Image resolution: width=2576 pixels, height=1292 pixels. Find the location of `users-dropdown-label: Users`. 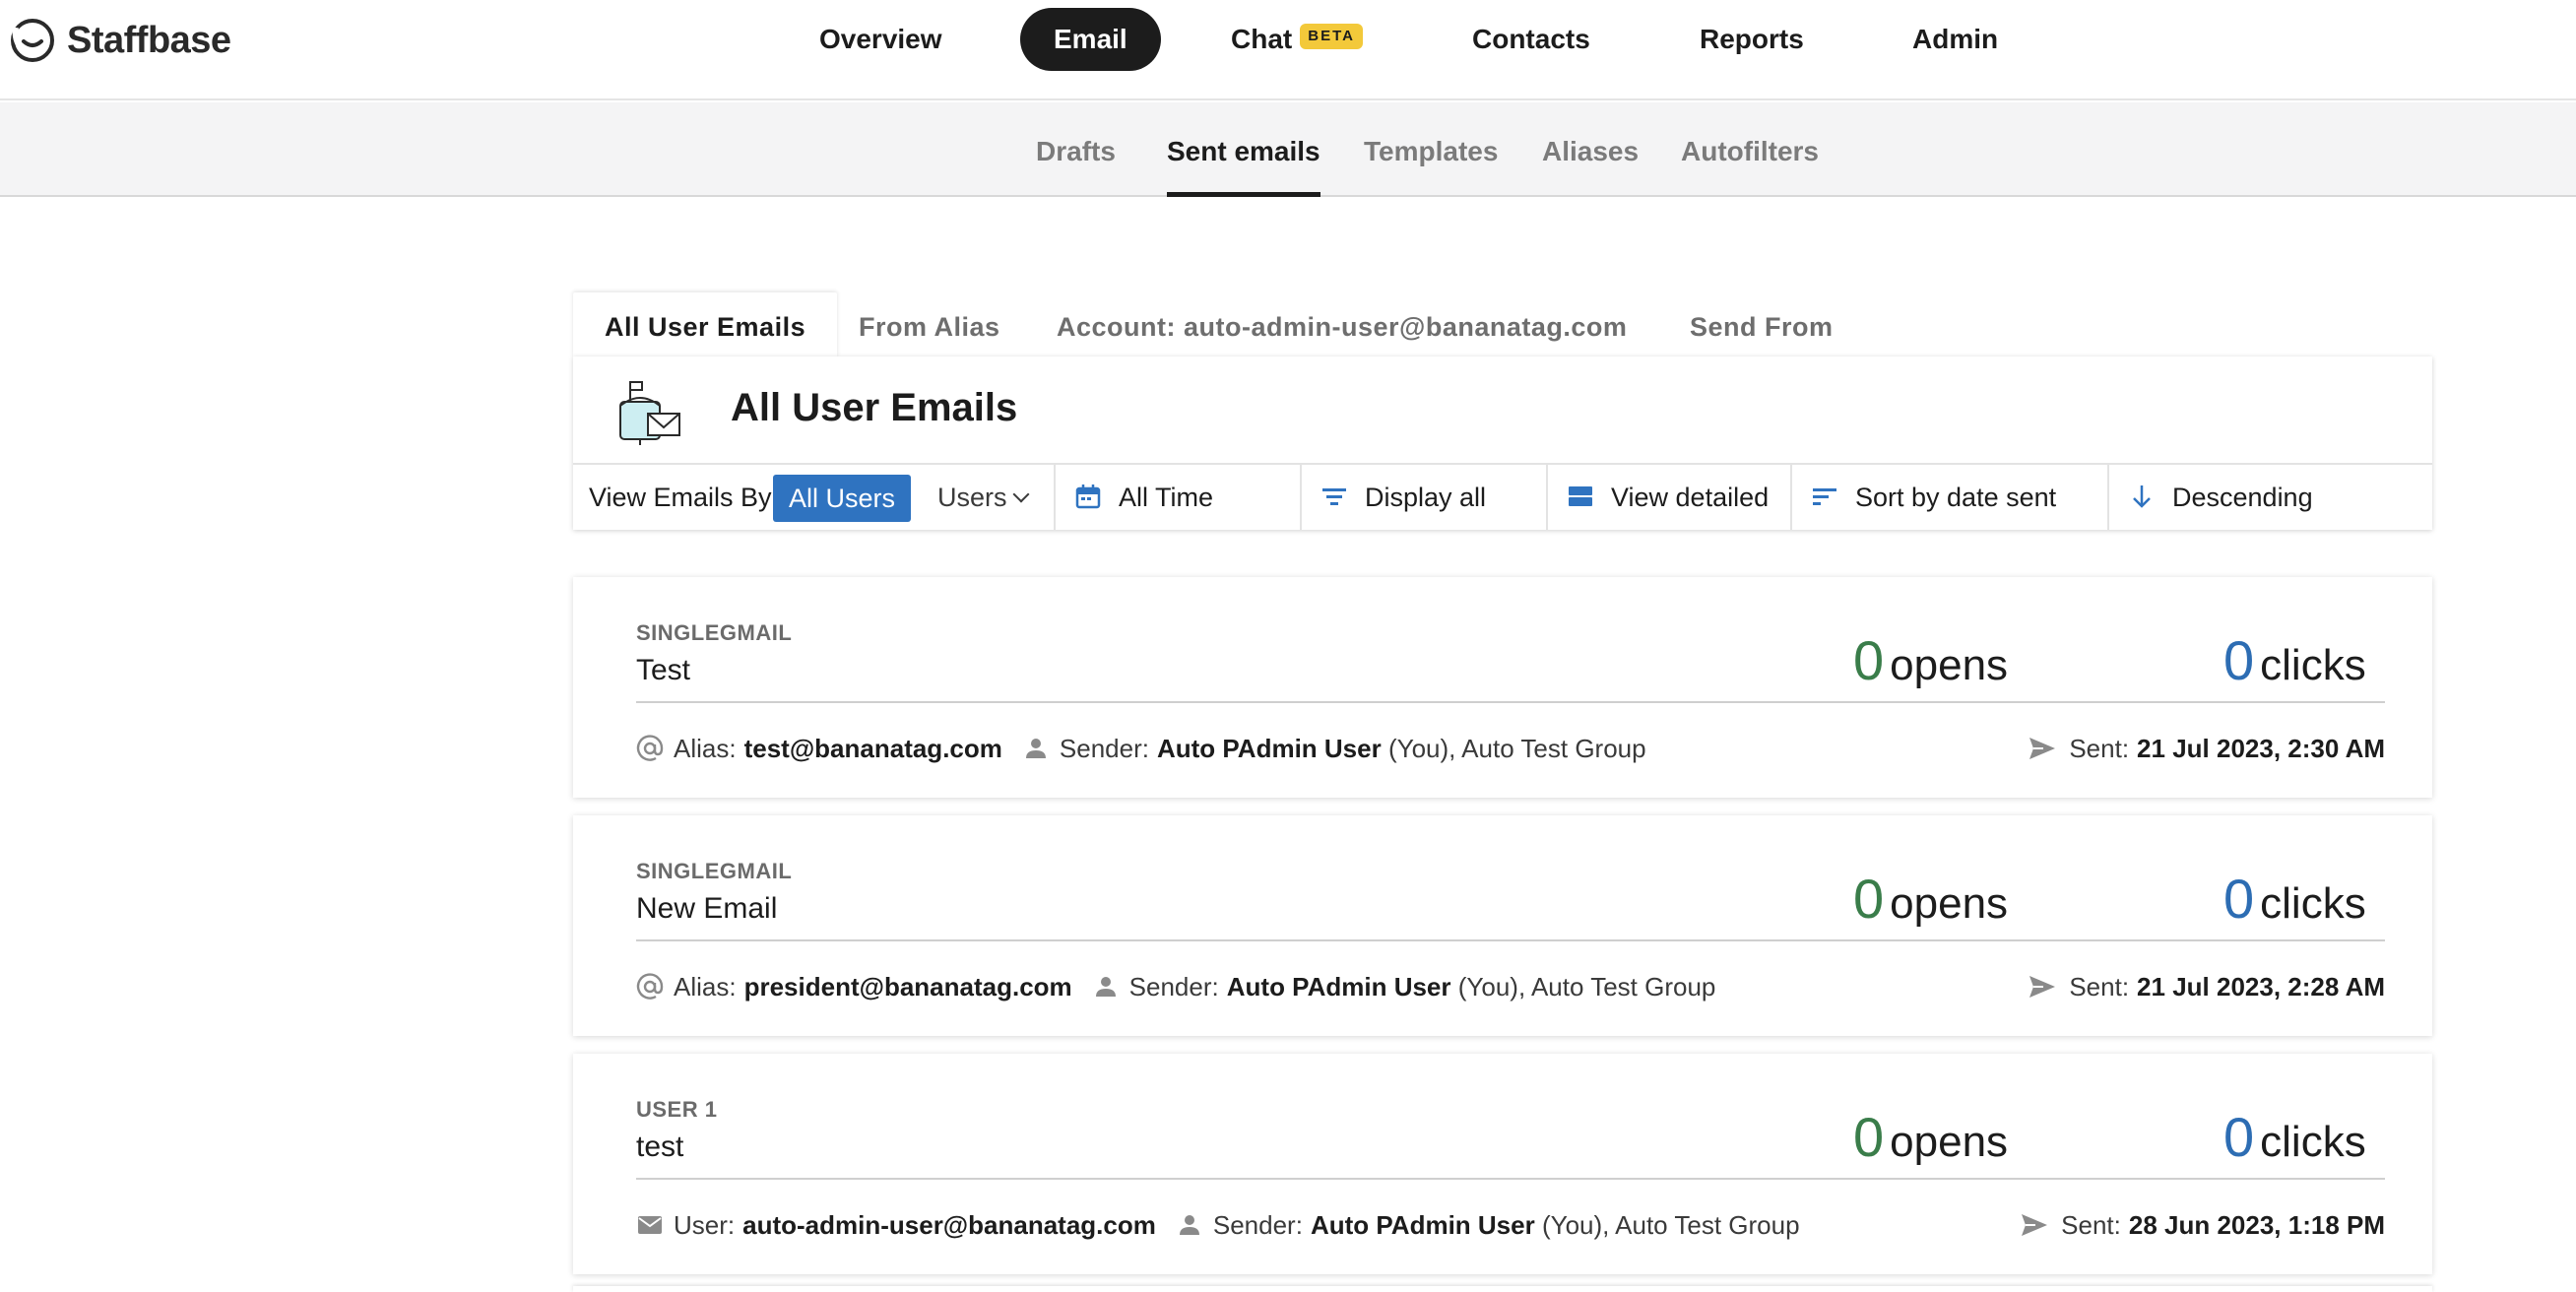

users-dropdown-label: Users is located at coordinates (972, 497).